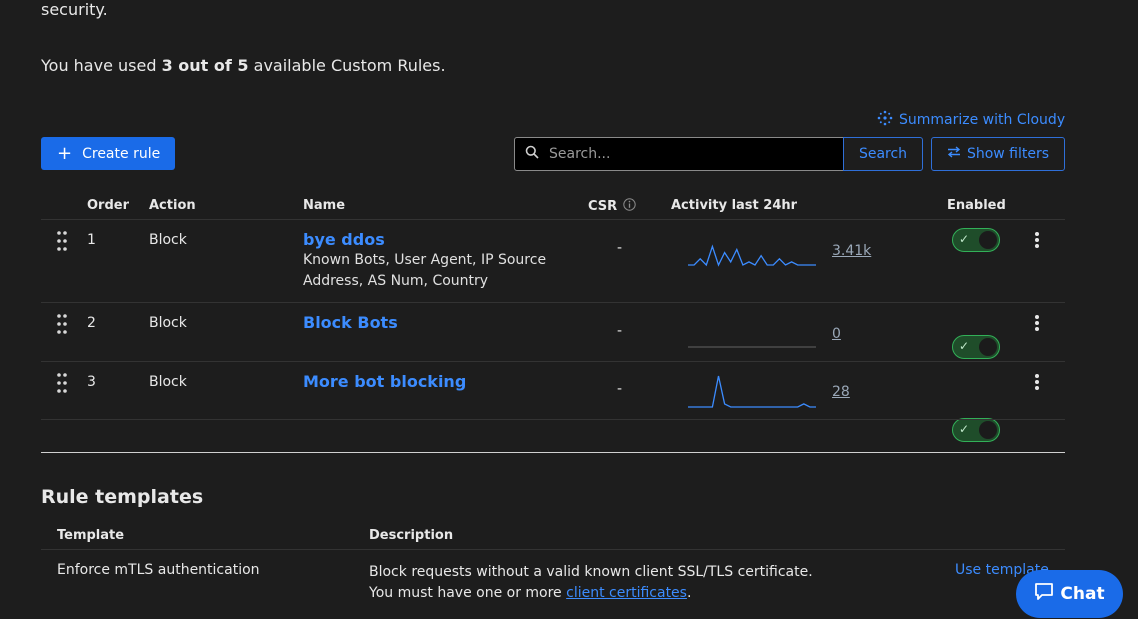  I want to click on column-header-activity: Activity last 24hr, so click(734, 205).